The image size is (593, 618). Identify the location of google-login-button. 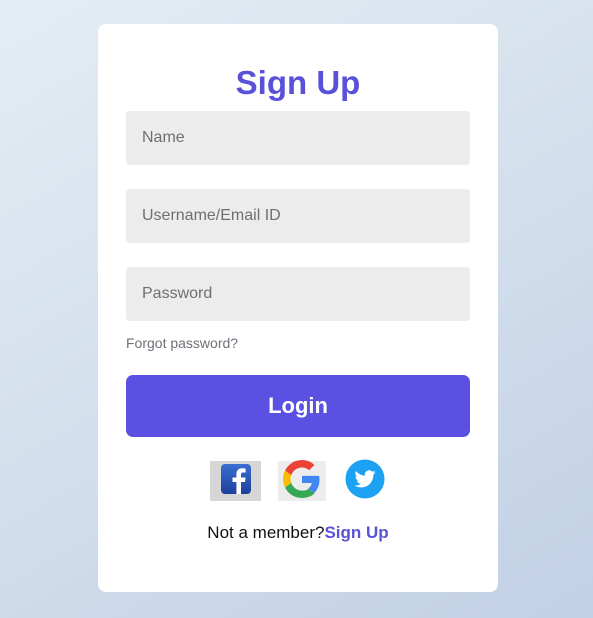
(302, 481).